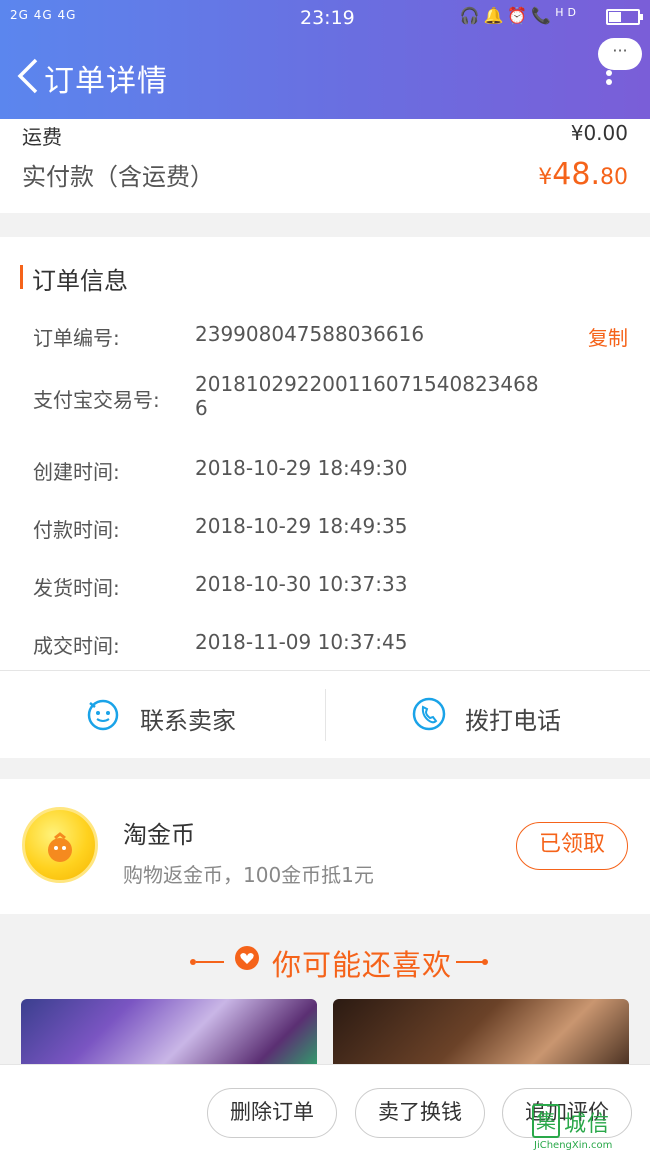 The image size is (650, 1155). I want to click on recommendations-section: 你可能还喜欢, so click(325, 996).